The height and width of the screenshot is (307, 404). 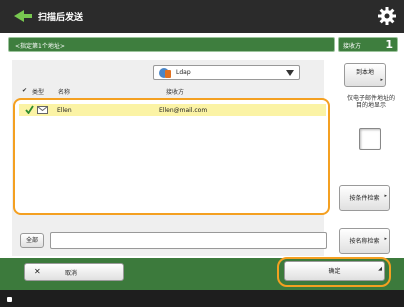 I want to click on gear-icon, so click(x=387, y=16).